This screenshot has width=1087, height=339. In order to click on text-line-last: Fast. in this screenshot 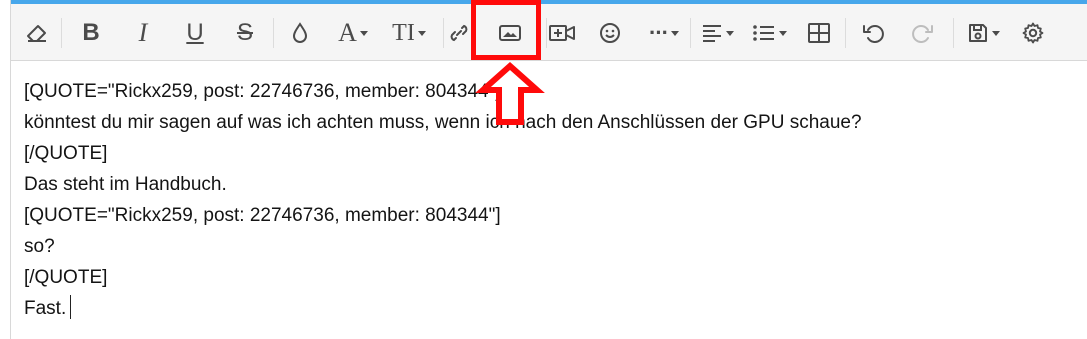, I will do `click(550, 308)`.